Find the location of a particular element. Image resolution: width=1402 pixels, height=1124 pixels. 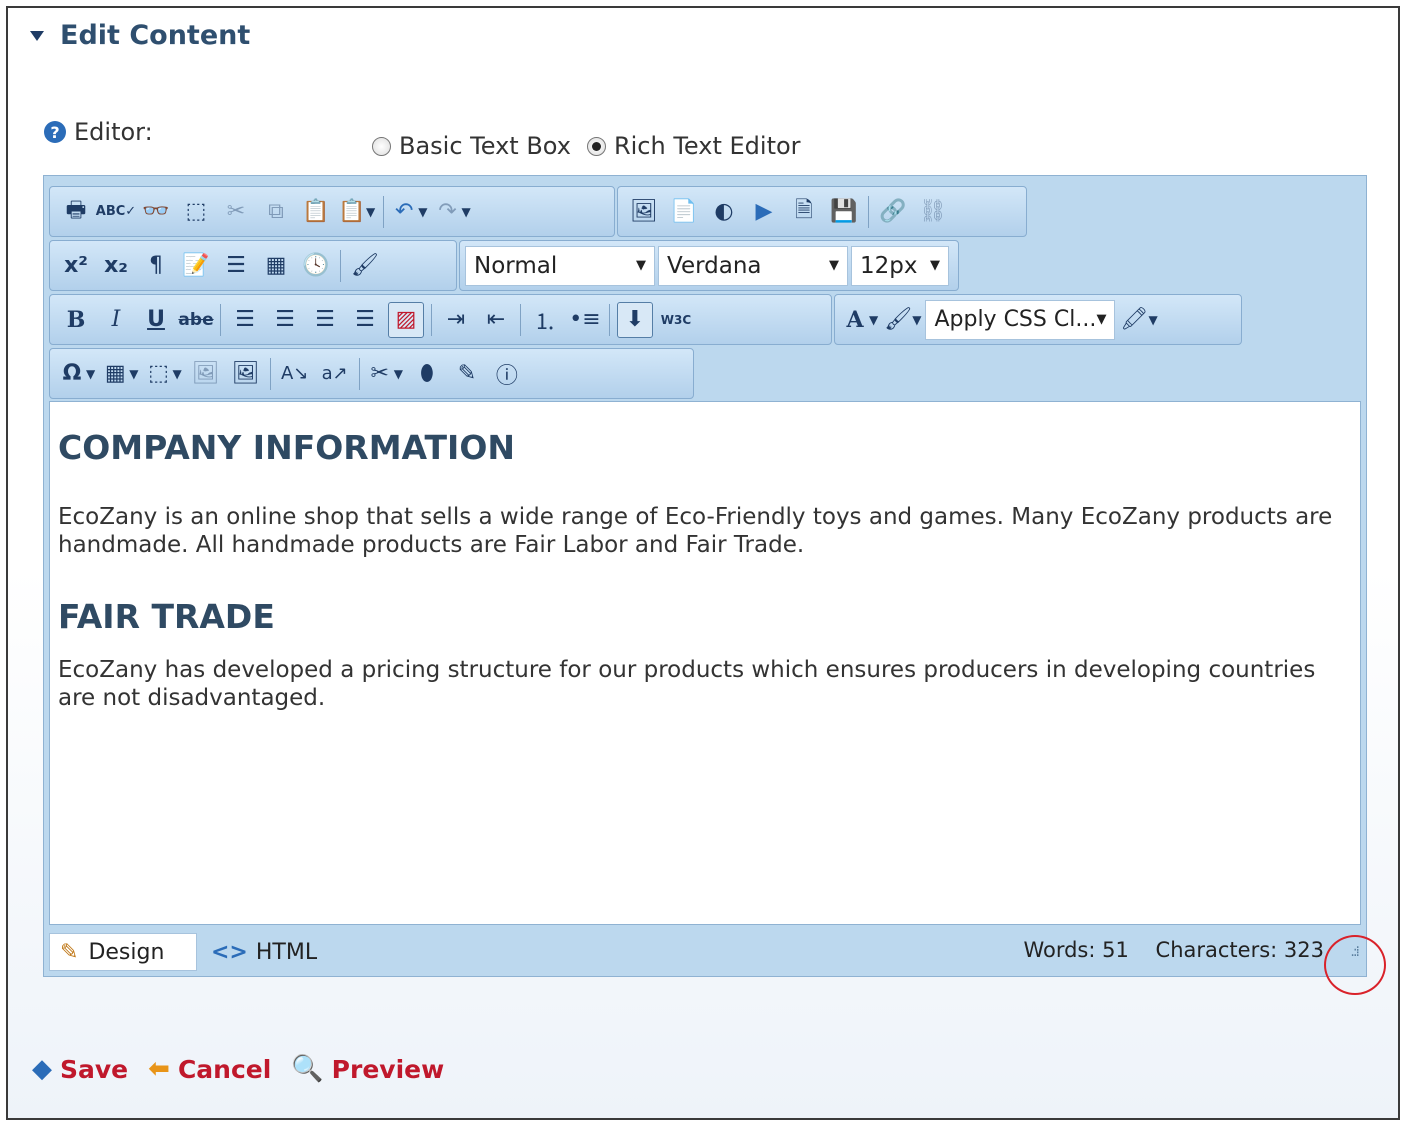

cancel-button: ⬅ Cancel is located at coordinates (209, 1069).